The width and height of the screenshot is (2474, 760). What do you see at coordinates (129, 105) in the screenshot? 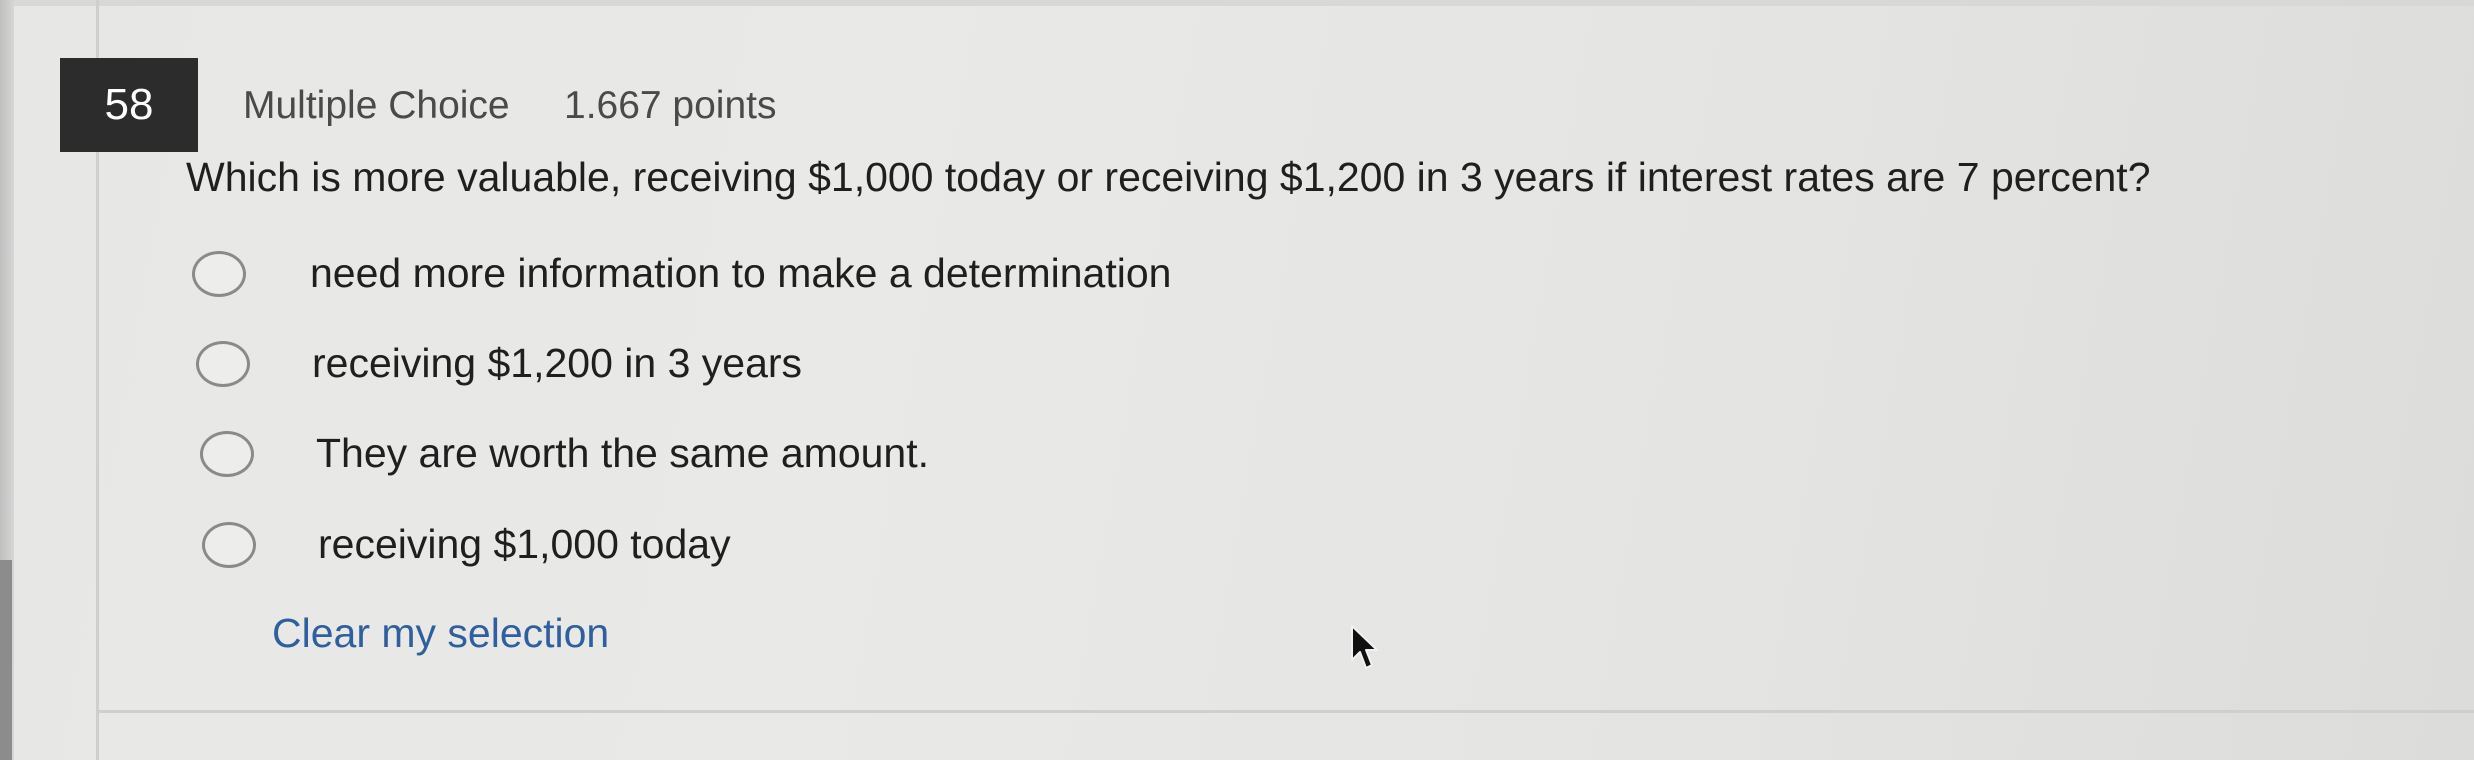
I see `question-number-badge: 58` at bounding box center [129, 105].